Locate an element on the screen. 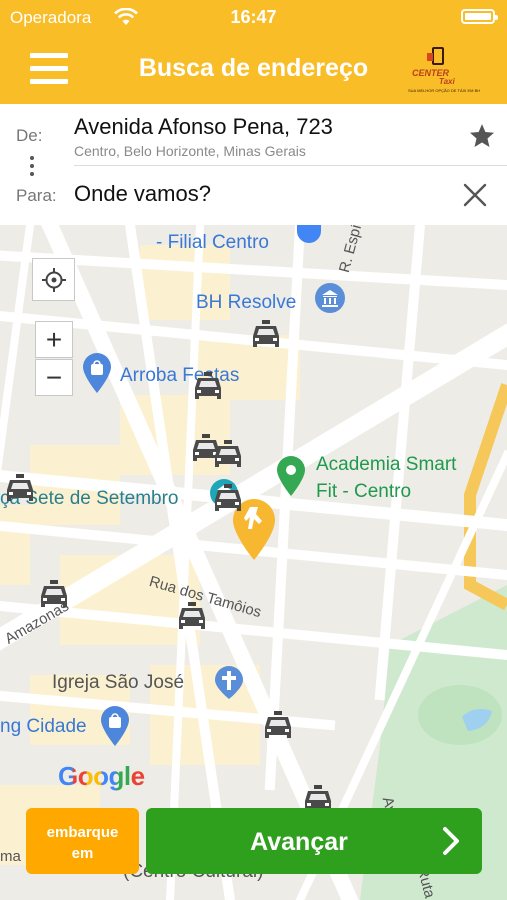 This screenshot has width=507, height=900. chevron-right-icon is located at coordinates (451, 841).